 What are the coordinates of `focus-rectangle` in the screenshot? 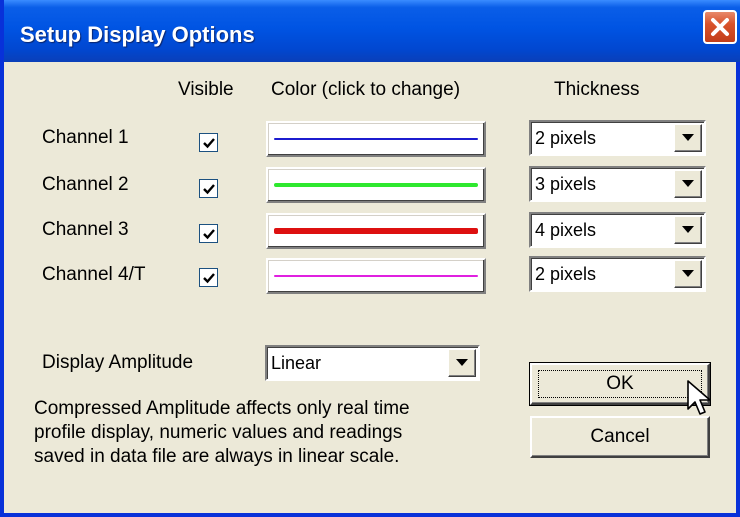 It's located at (620, 384).